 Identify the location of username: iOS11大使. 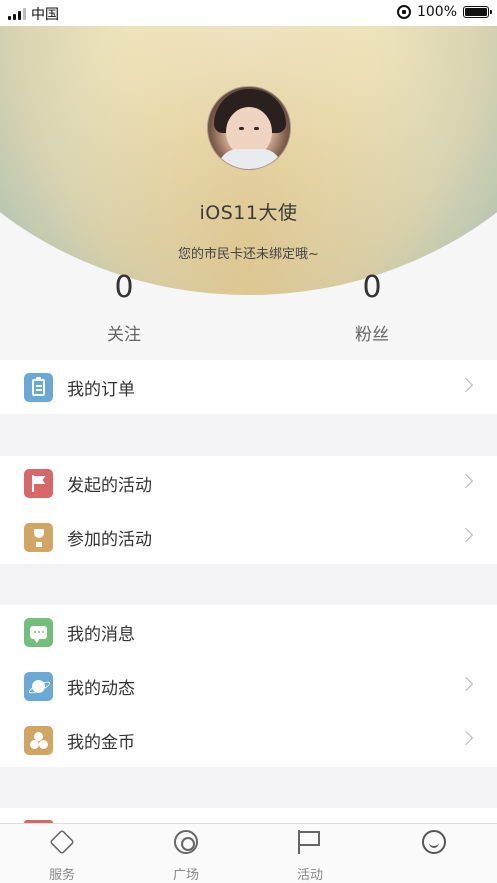
(248, 213).